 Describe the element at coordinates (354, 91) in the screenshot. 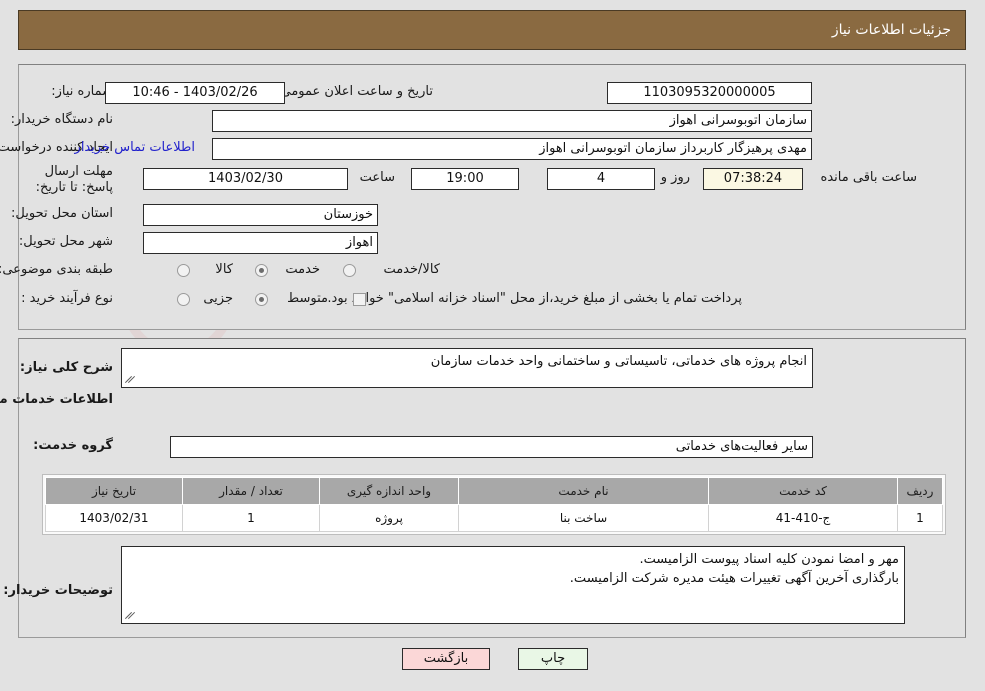

I see `announce-datetime-label: تاریخ و ساعت اعلان عمومی:` at that location.